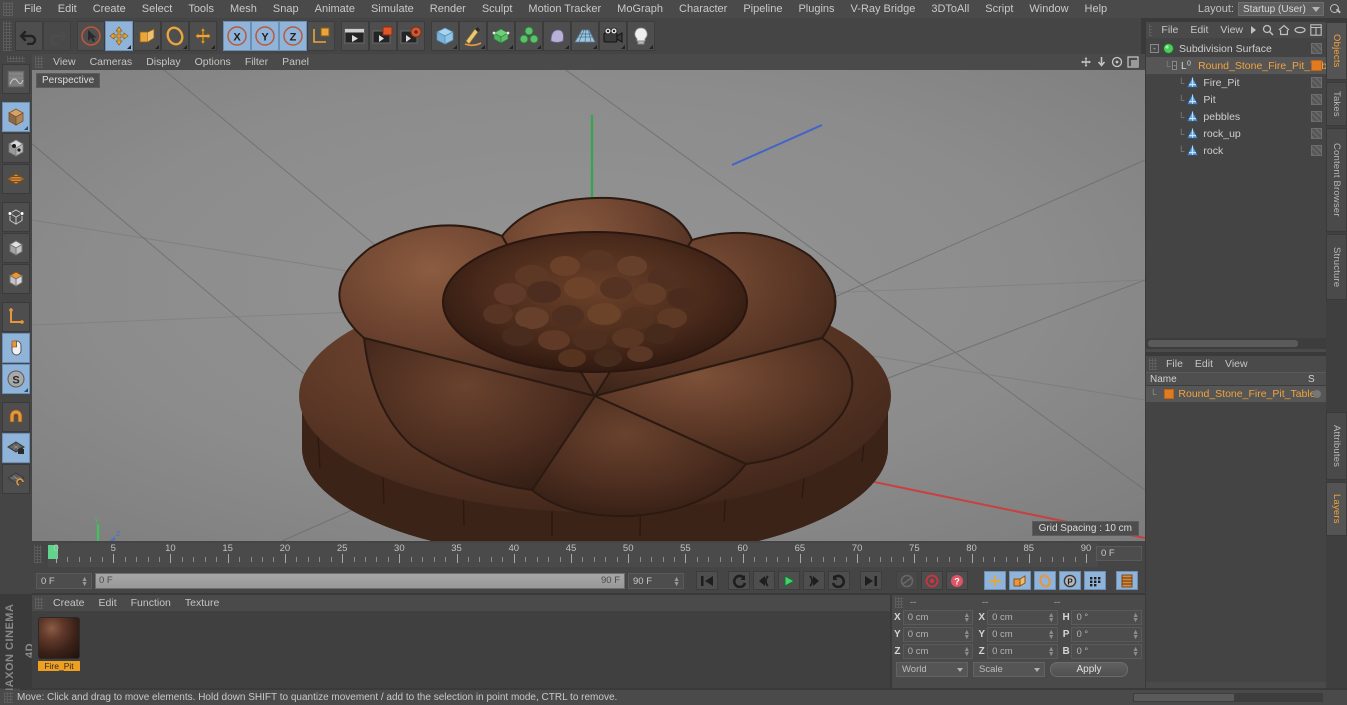 The width and height of the screenshot is (1347, 705). I want to click on material-list: Fire_Pit, so click(461, 649).